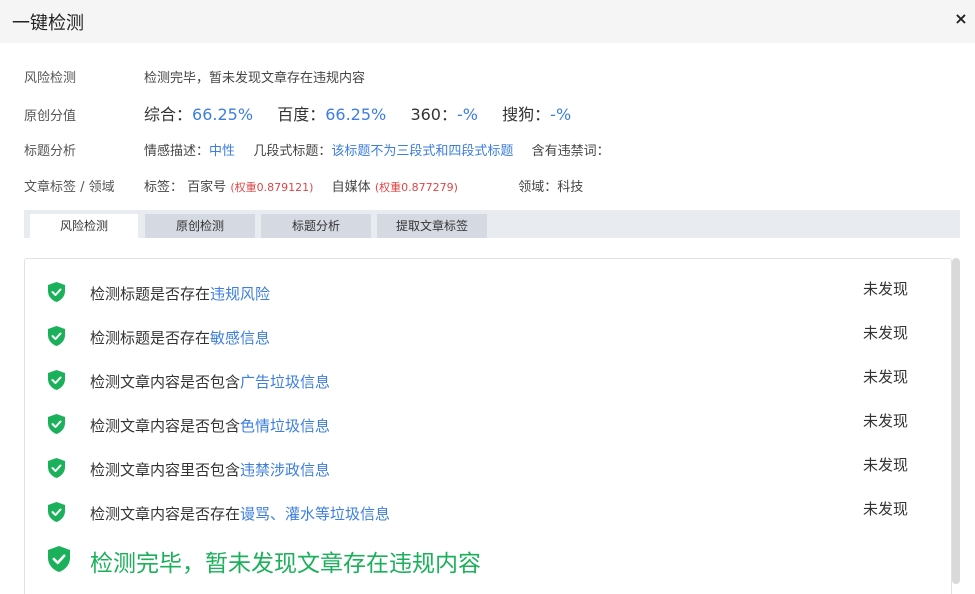 This screenshot has width=975, height=594. Describe the element at coordinates (50, 78) in the screenshot. I see `info-label-risk: 风险检测` at that location.